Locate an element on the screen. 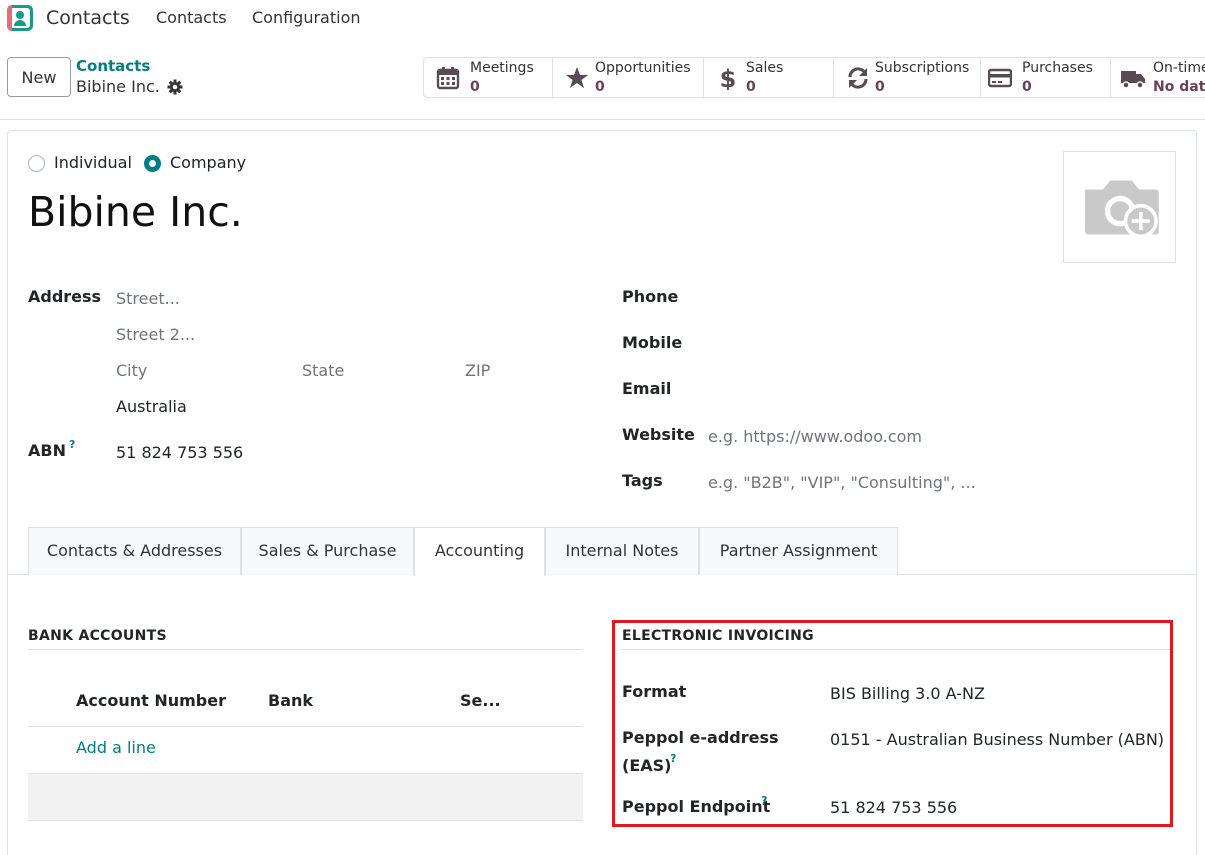 This screenshot has height=855, width=1205. smart-button-sales: $ Sales 0 is located at coordinates (769, 77).